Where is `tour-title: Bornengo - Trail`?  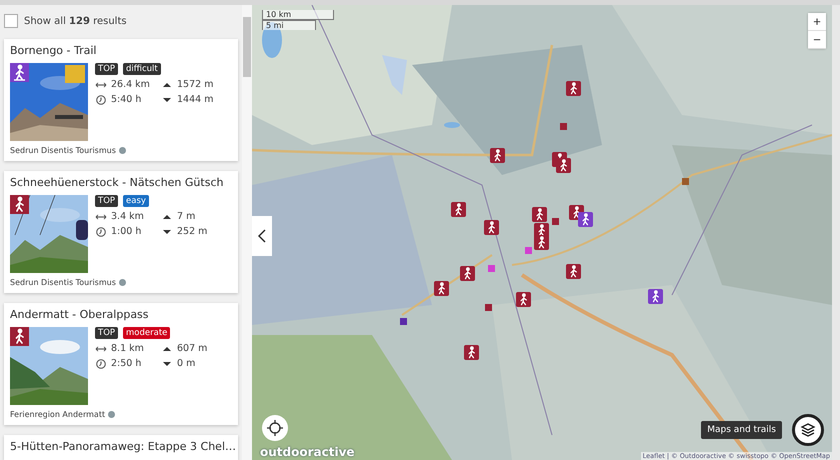 tour-title: Bornengo - Trail is located at coordinates (121, 51).